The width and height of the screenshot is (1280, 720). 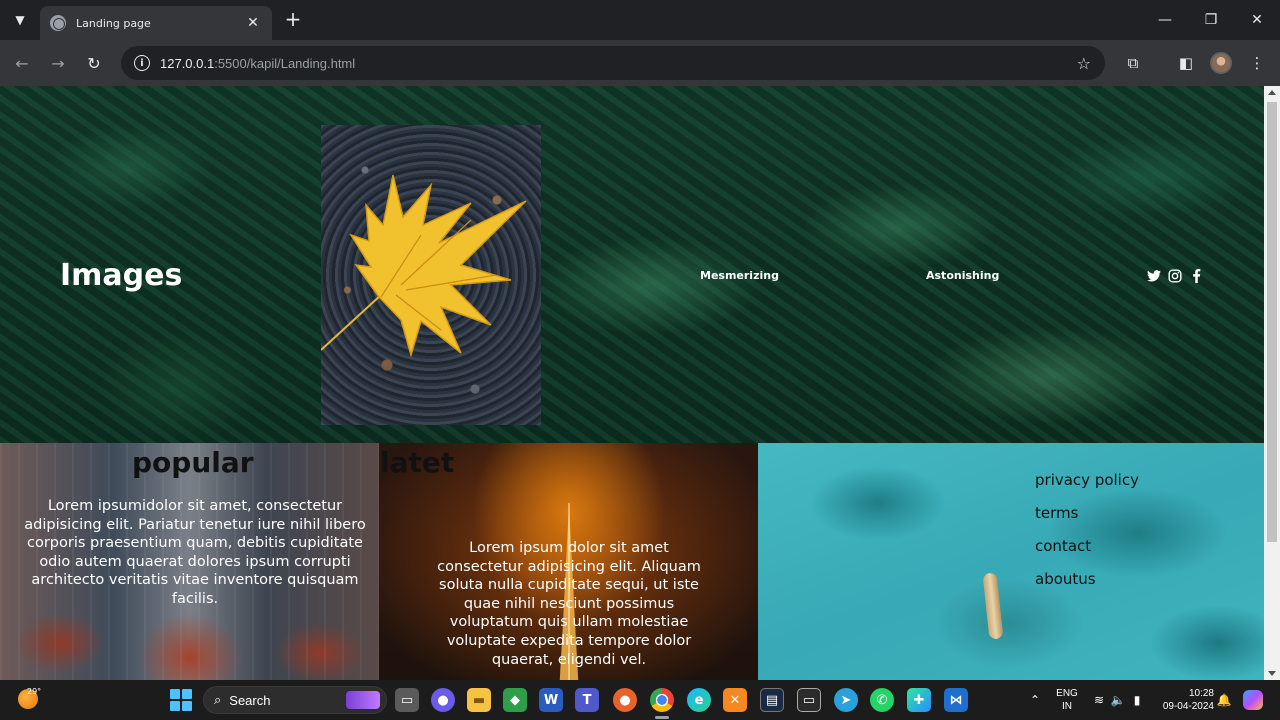 I want to click on whatsapp-icon: ✆, so click(x=882, y=700).